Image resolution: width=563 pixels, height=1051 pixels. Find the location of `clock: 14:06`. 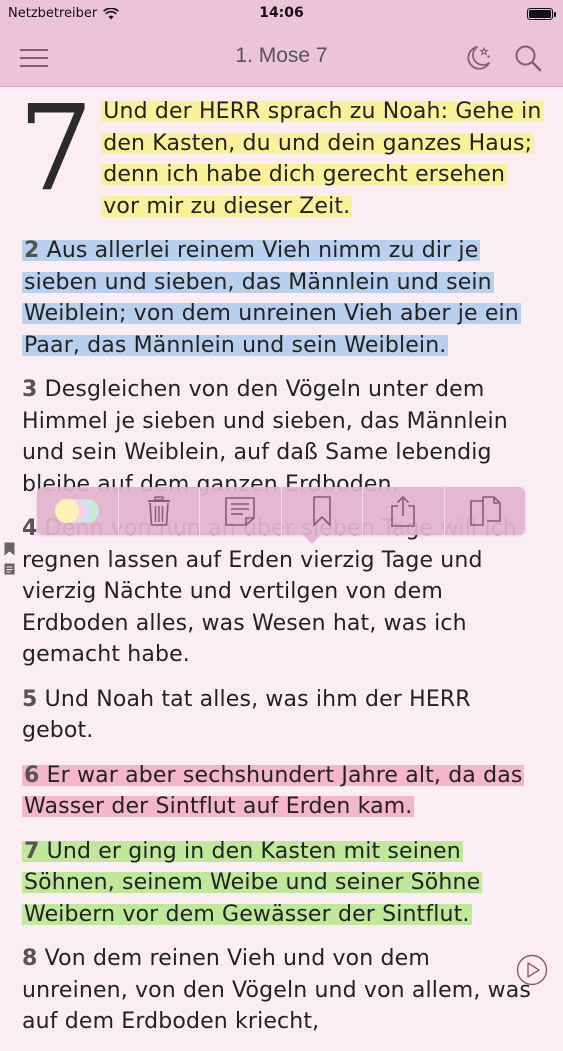

clock: 14:06 is located at coordinates (281, 13).